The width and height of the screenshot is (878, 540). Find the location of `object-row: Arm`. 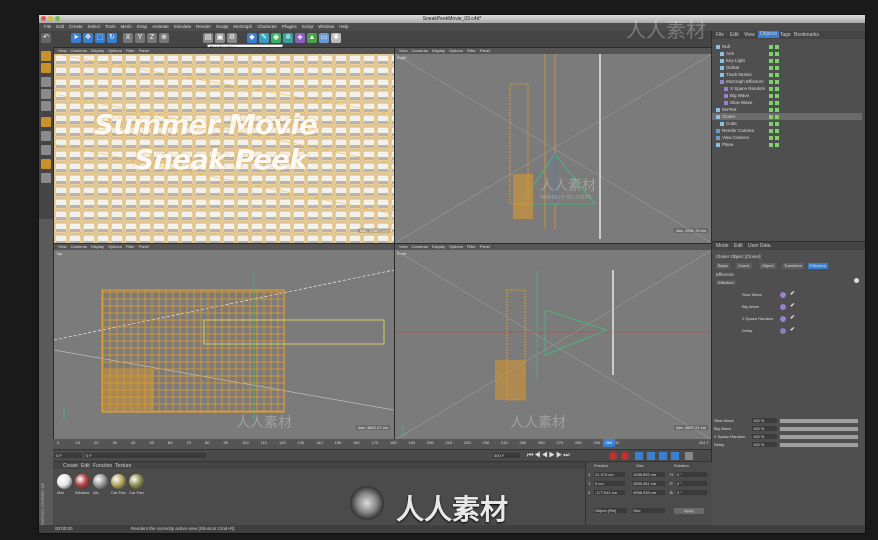

object-row: Arm is located at coordinates (787, 53).